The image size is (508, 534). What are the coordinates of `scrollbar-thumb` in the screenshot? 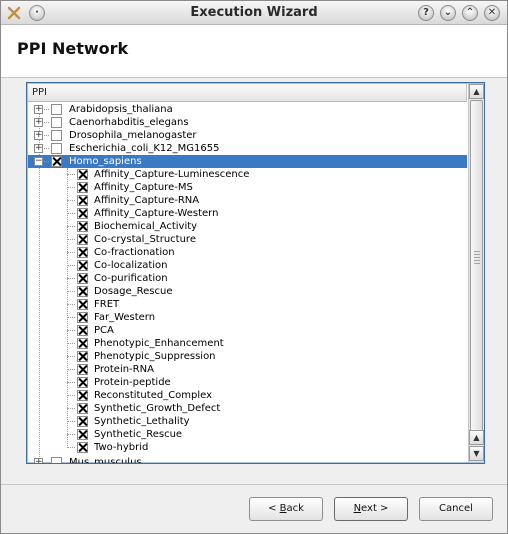 It's located at (476, 272).